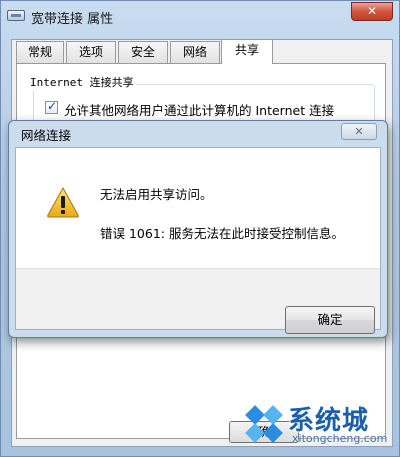 Image resolution: width=400 pixels, height=457 pixels. Describe the element at coordinates (156, 194) in the screenshot. I see `dialog-message: 无法启用共享访问。` at that location.